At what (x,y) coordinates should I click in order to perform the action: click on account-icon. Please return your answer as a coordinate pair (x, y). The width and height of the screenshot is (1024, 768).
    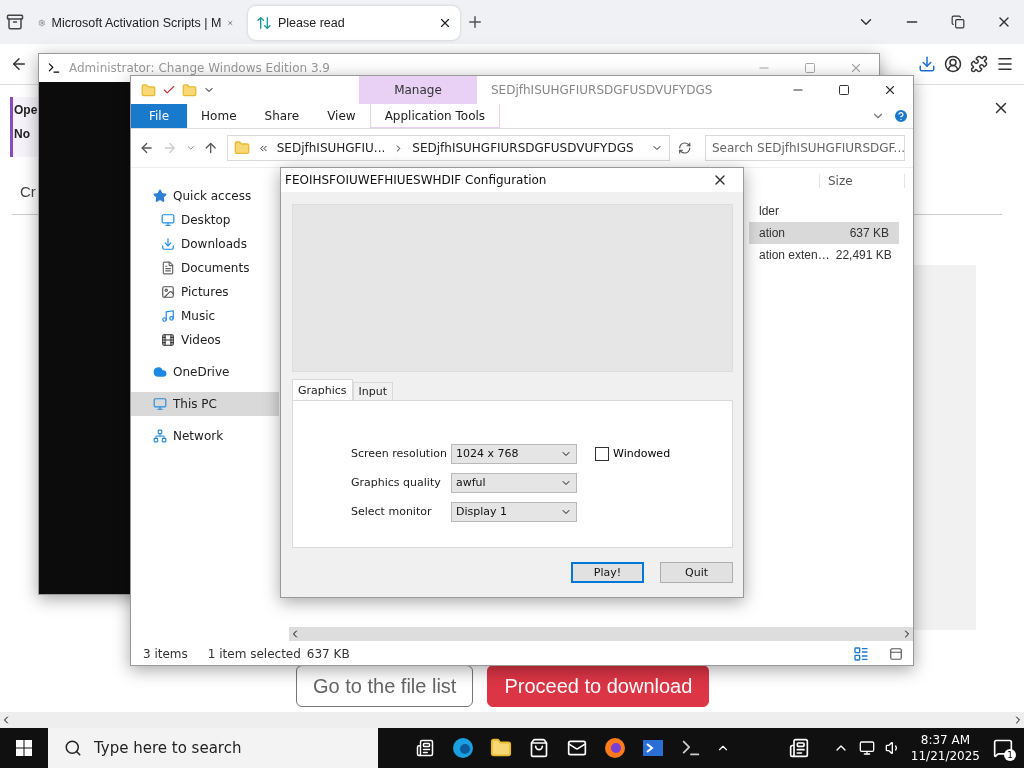
    Looking at the image, I should click on (953, 64).